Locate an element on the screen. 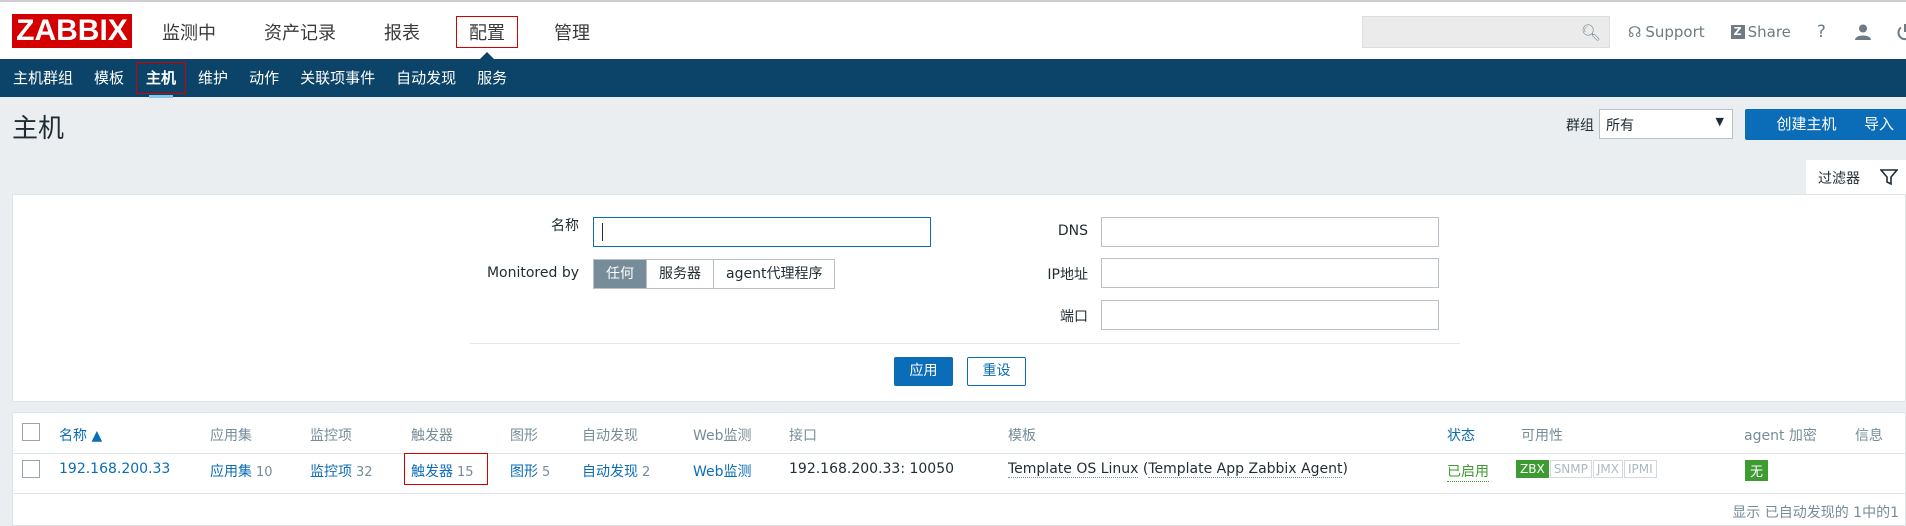  subnav-host-groups: 主机群组 is located at coordinates (43, 78).